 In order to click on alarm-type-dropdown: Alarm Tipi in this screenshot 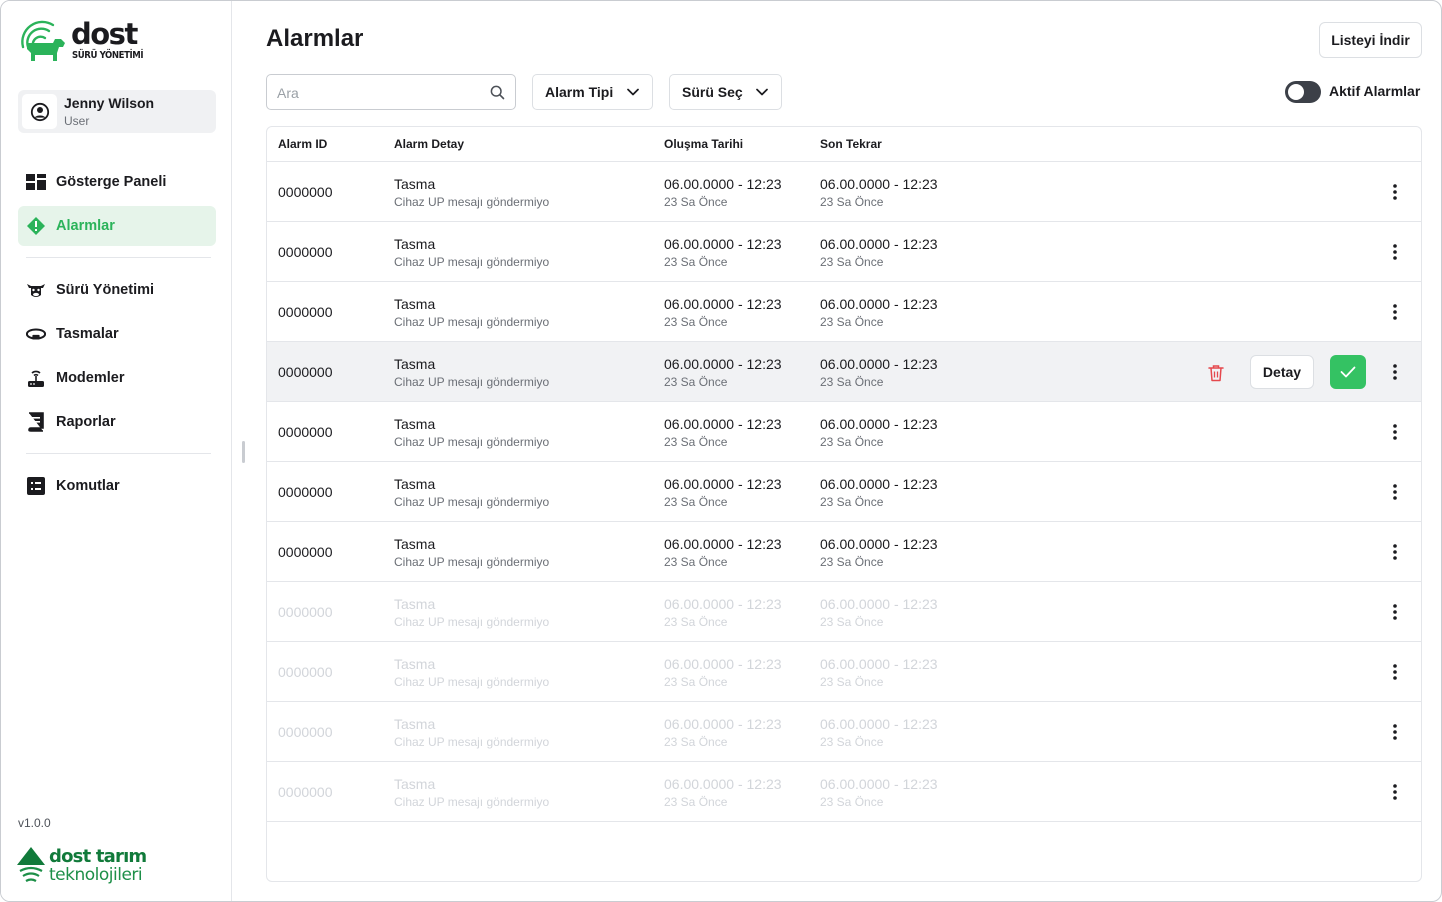, I will do `click(592, 92)`.